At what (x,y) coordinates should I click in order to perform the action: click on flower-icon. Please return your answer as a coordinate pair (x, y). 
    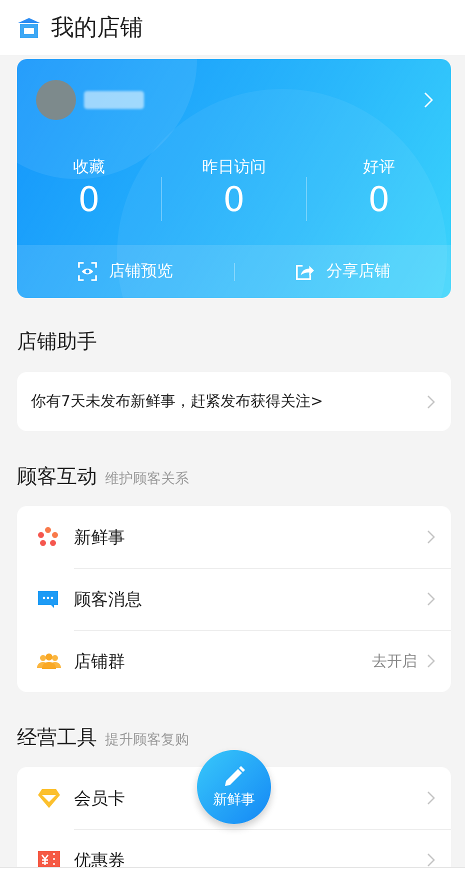
    Looking at the image, I should click on (48, 537).